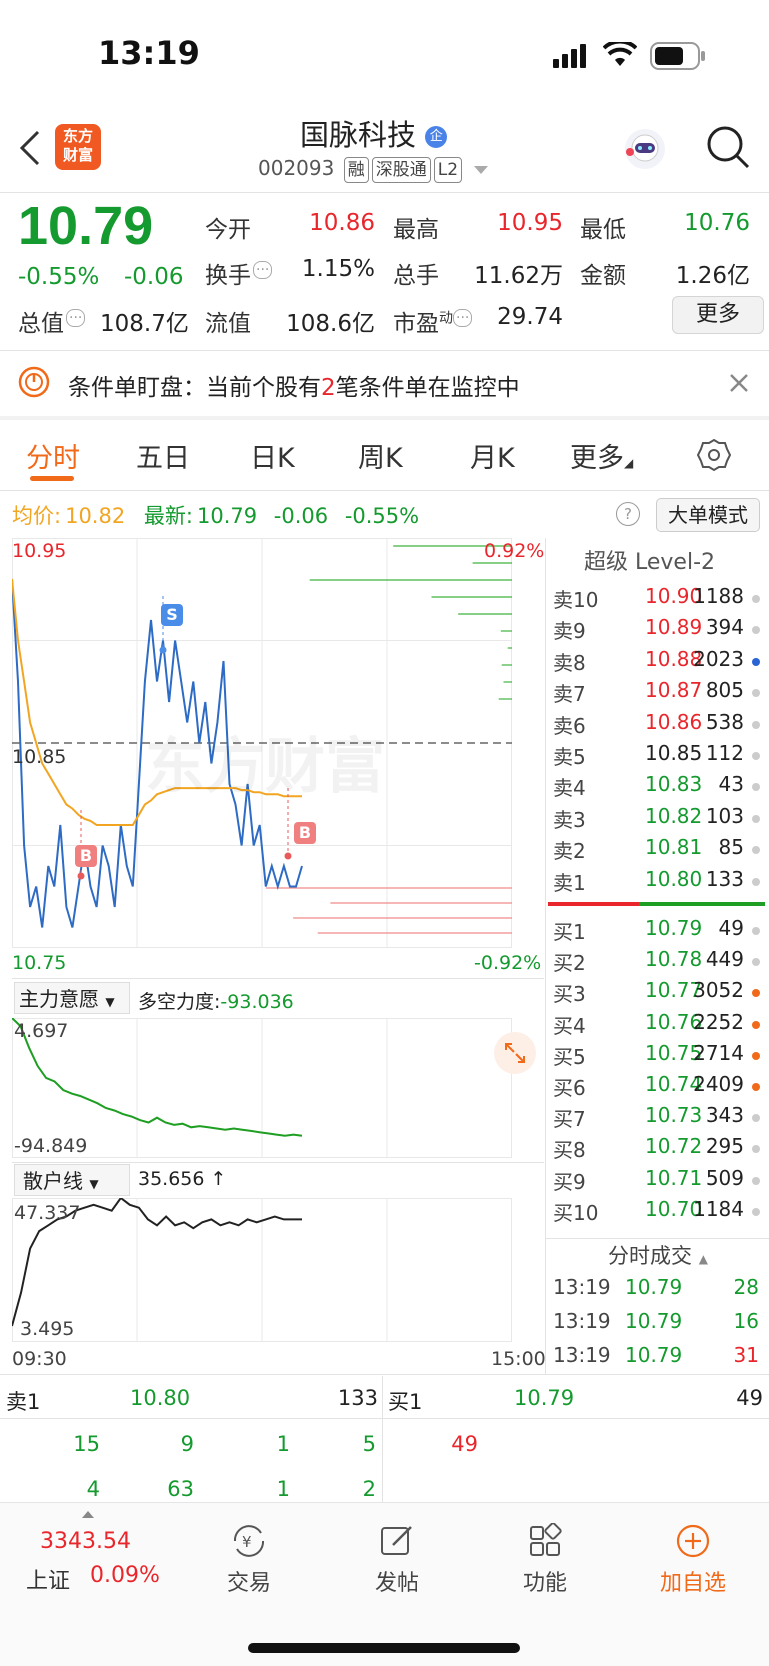  I want to click on amount-label: 金额, so click(603, 276).